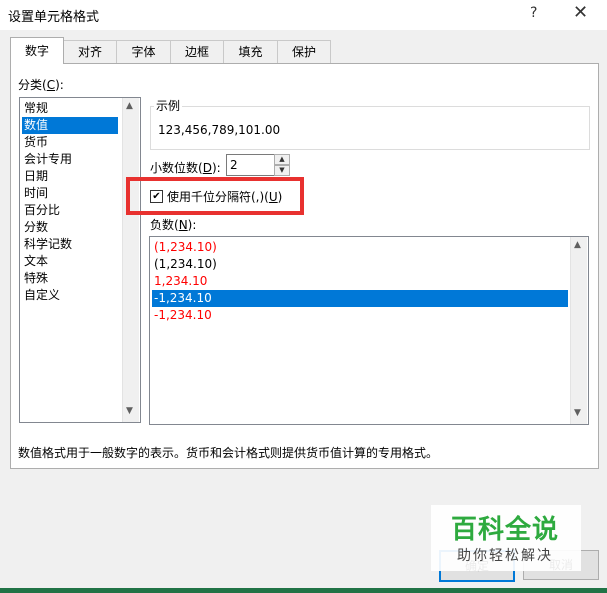  What do you see at coordinates (35, 278) in the screenshot?
I see `list-item: 特殊` at bounding box center [35, 278].